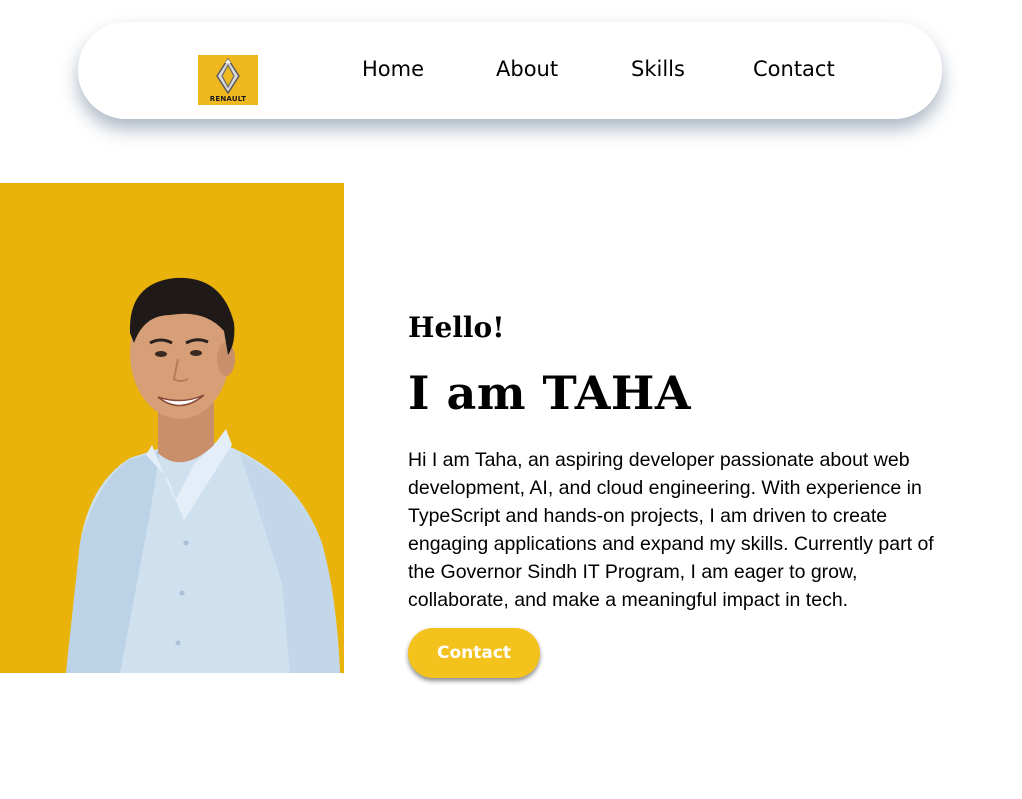 The width and height of the screenshot is (1022, 799). Describe the element at coordinates (474, 653) in the screenshot. I see `contact-button: Contact` at that location.